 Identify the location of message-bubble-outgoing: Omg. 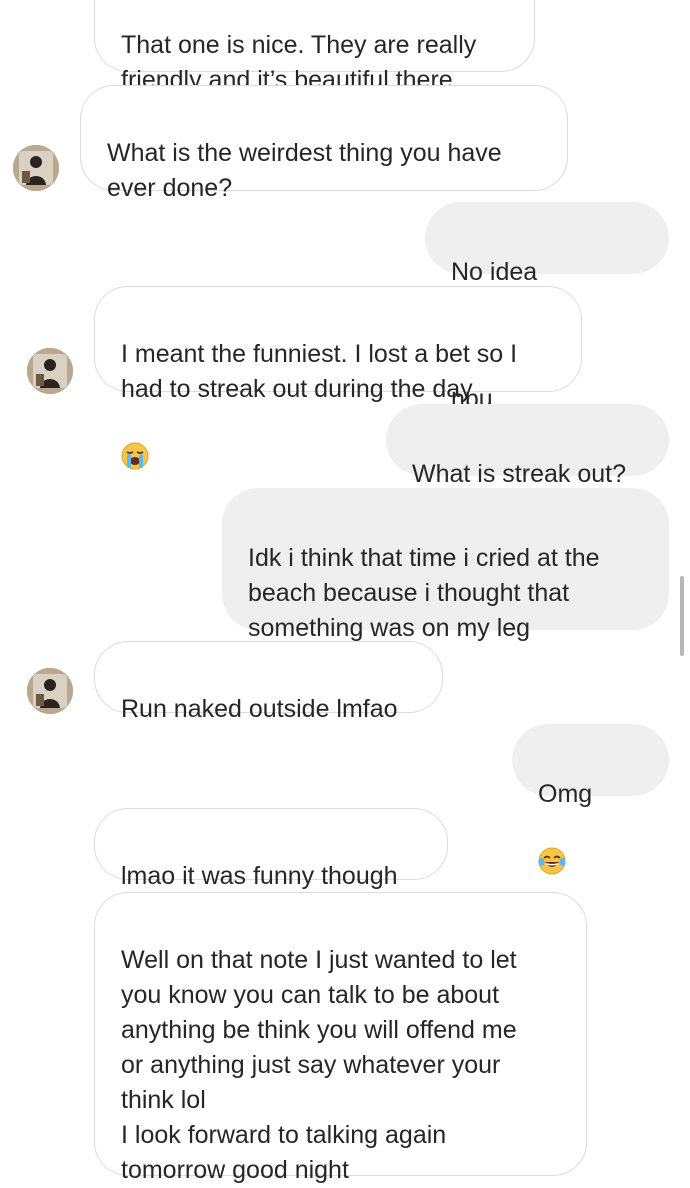
(590, 799).